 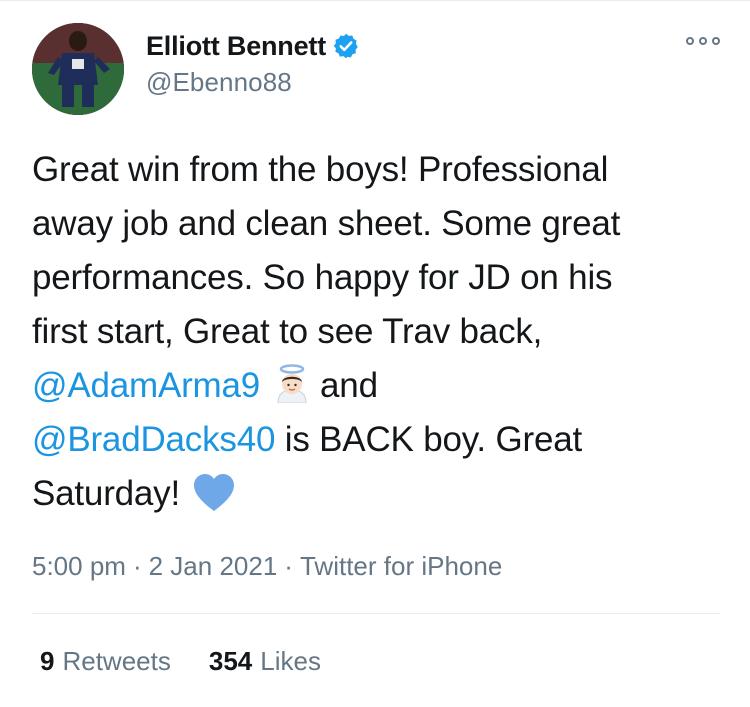 What do you see at coordinates (377, 494) in the screenshot?
I see `tweet-text-line: Saturday!` at bounding box center [377, 494].